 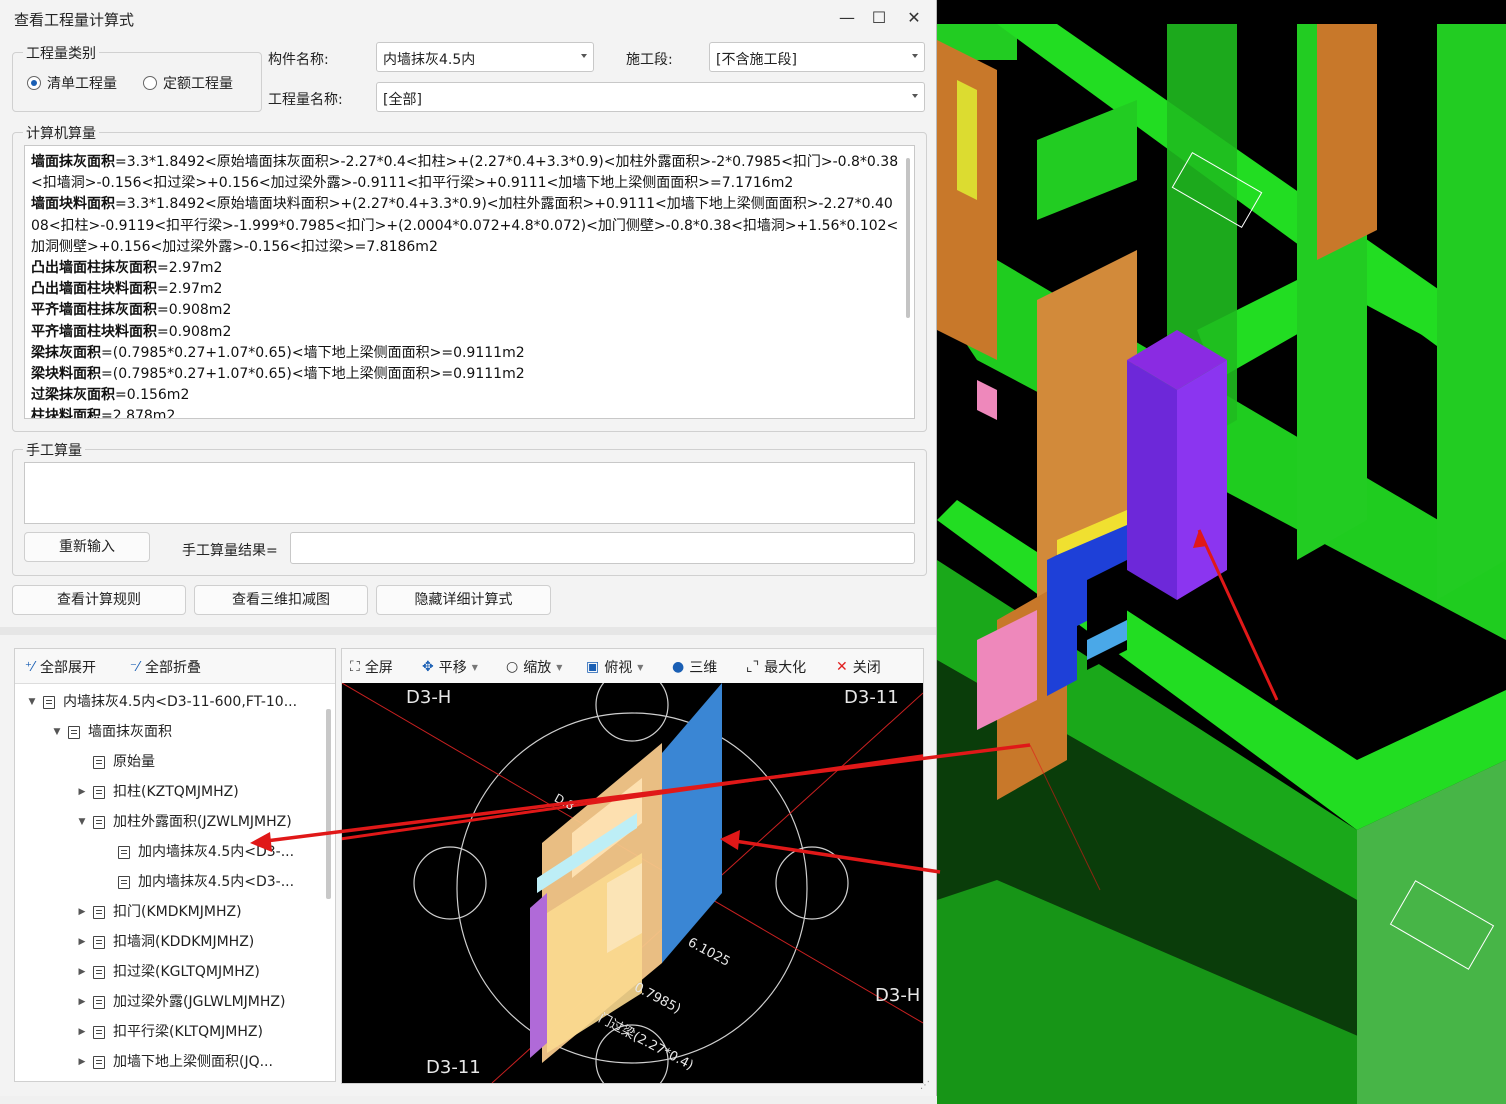 What do you see at coordinates (785, 668) in the screenshot?
I see `maximize-view-label: 最大化` at bounding box center [785, 668].